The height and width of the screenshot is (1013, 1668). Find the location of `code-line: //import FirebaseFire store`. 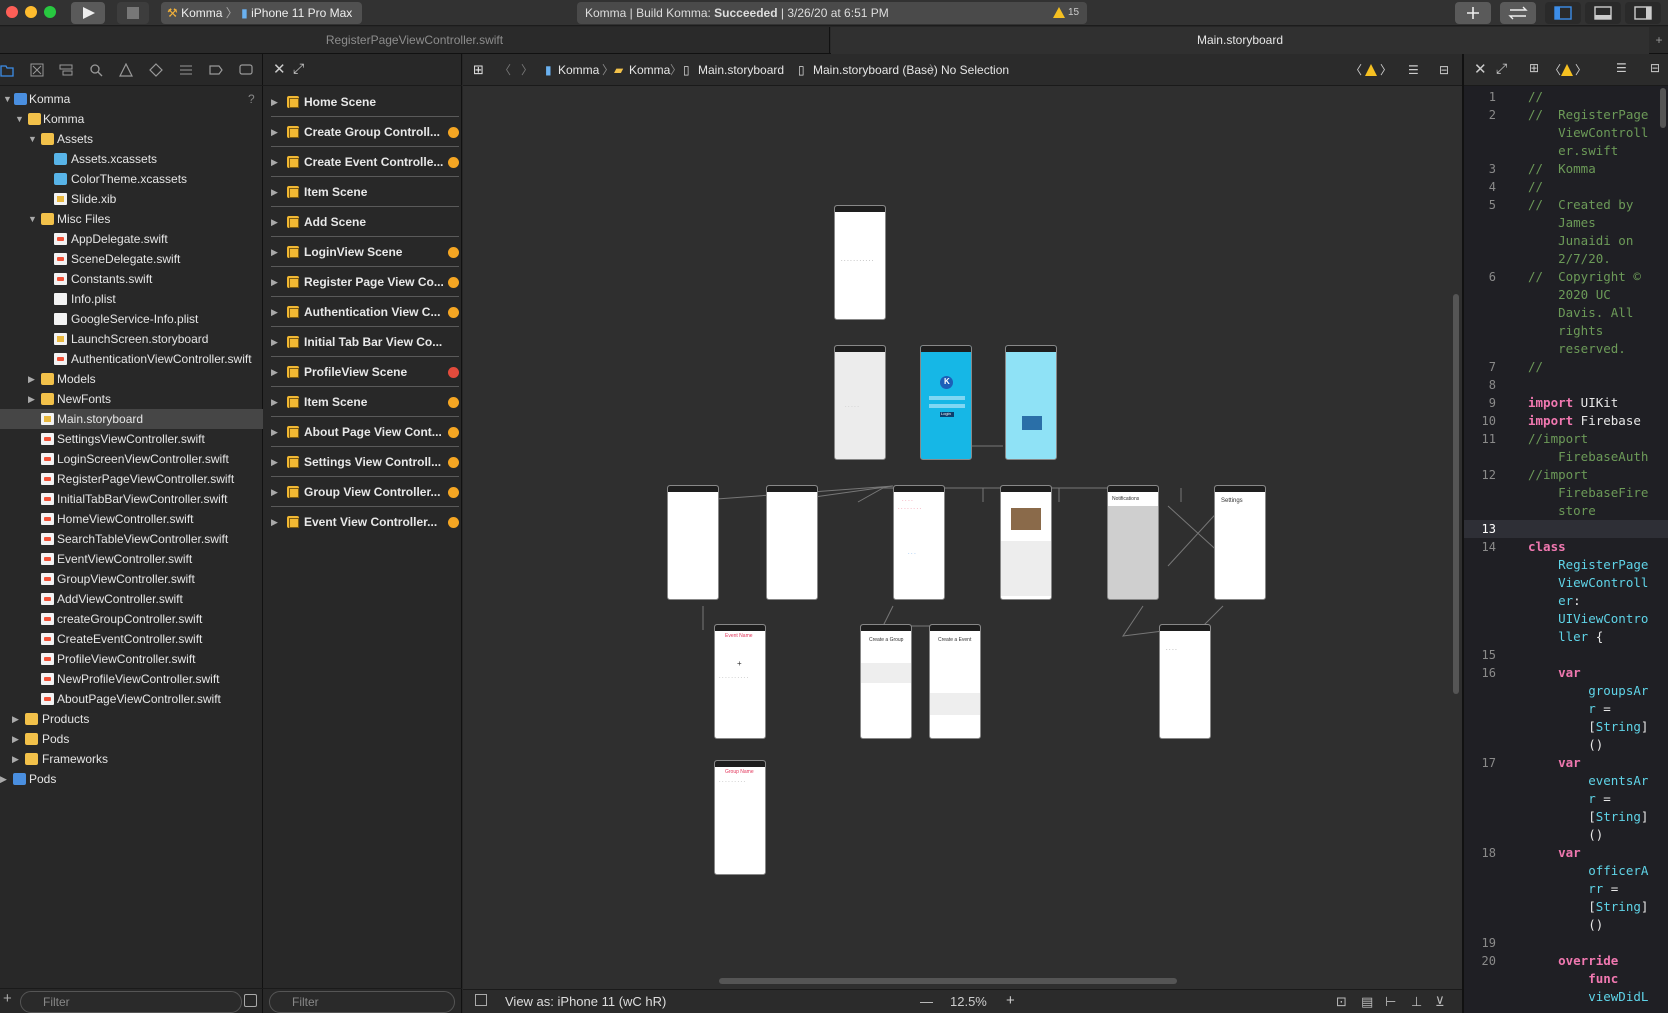

code-line: //import FirebaseFire store is located at coordinates (1597, 493).